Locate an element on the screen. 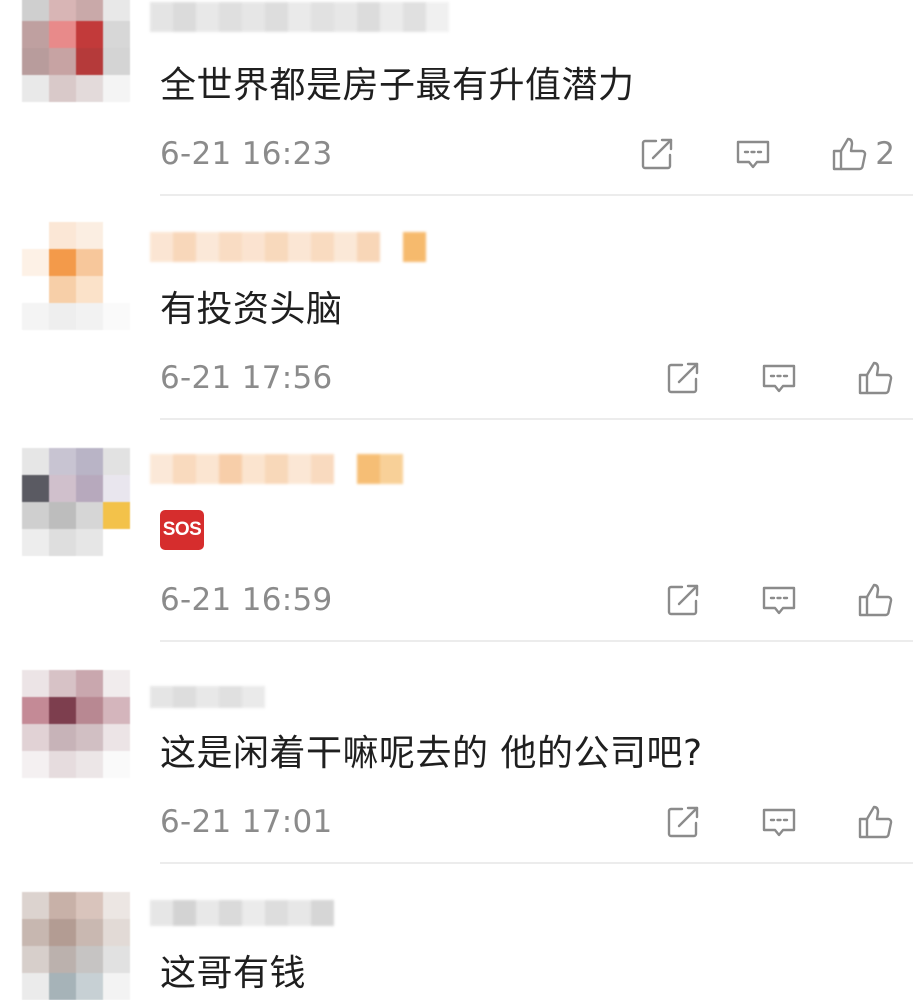 This screenshot has height=1000, width=913. comment-text: 有投资头脑 is located at coordinates (251, 309).